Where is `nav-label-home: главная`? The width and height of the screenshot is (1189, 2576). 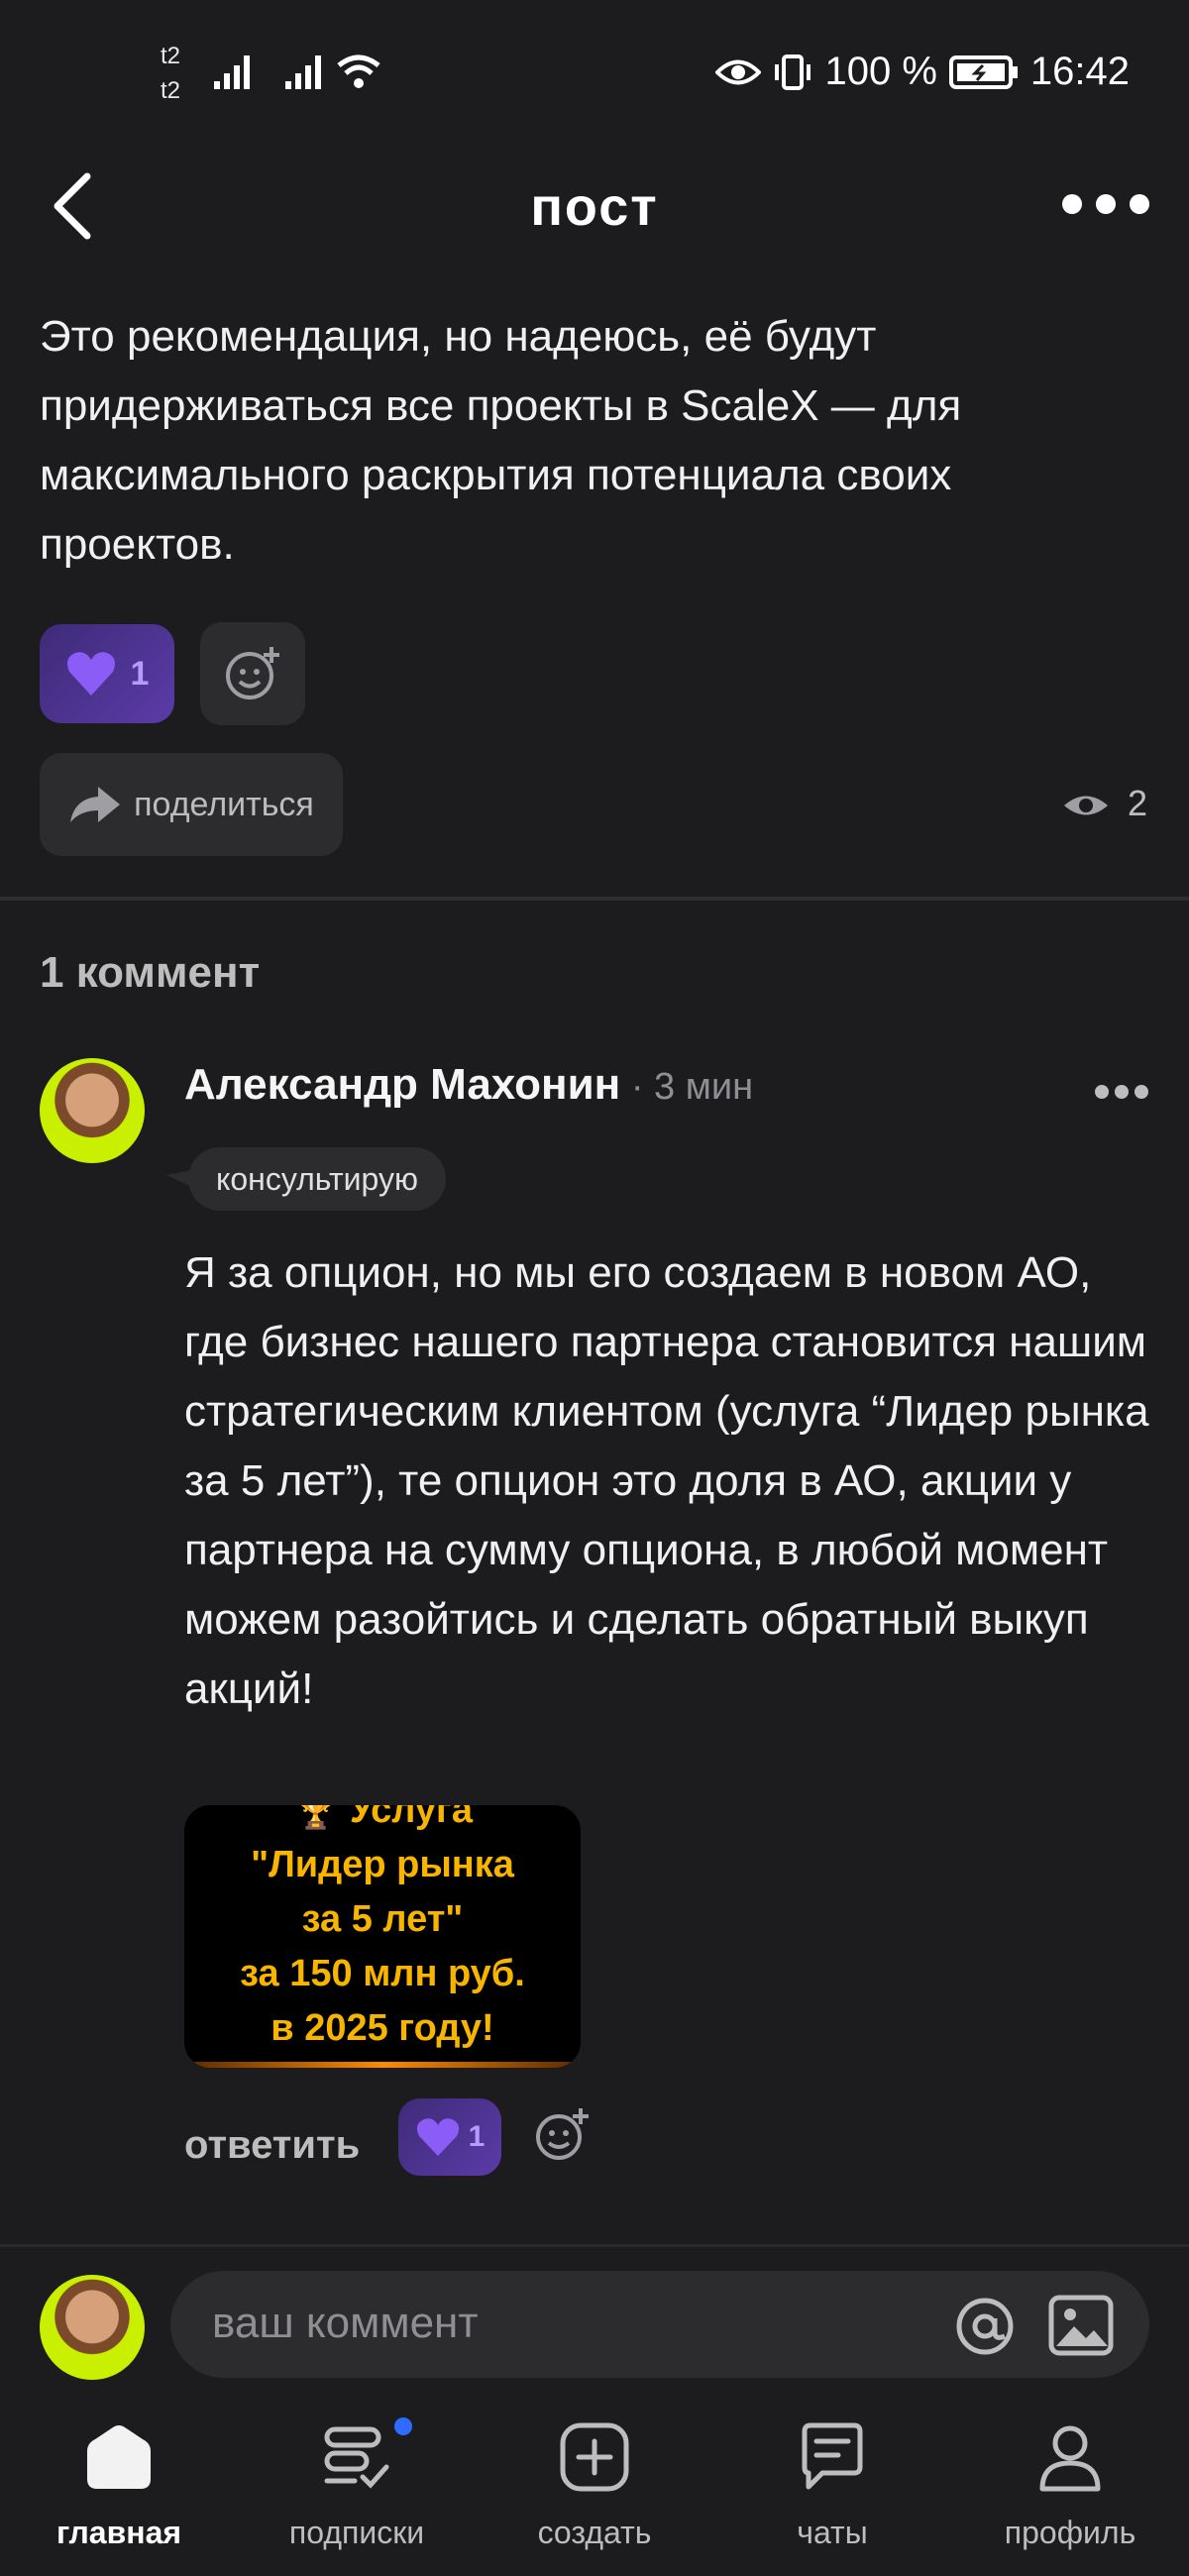 nav-label-home: главная is located at coordinates (119, 2533).